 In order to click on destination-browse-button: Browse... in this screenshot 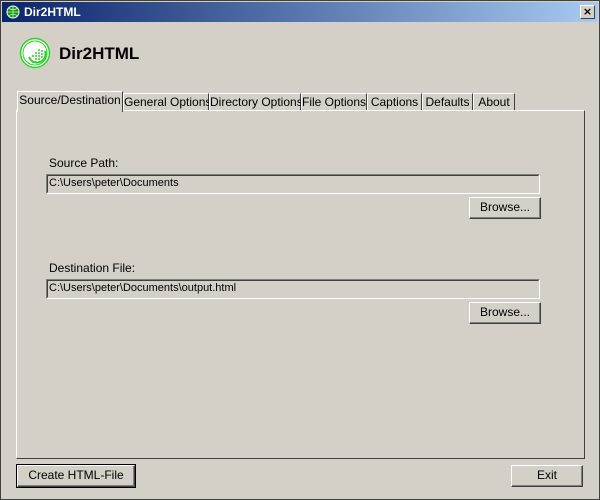, I will do `click(505, 313)`.